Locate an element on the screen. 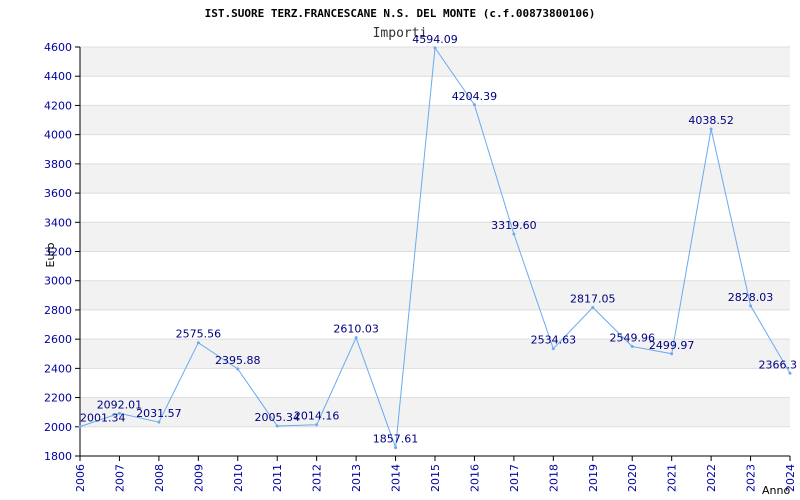  data-label: 2534.63 is located at coordinates (554, 340).